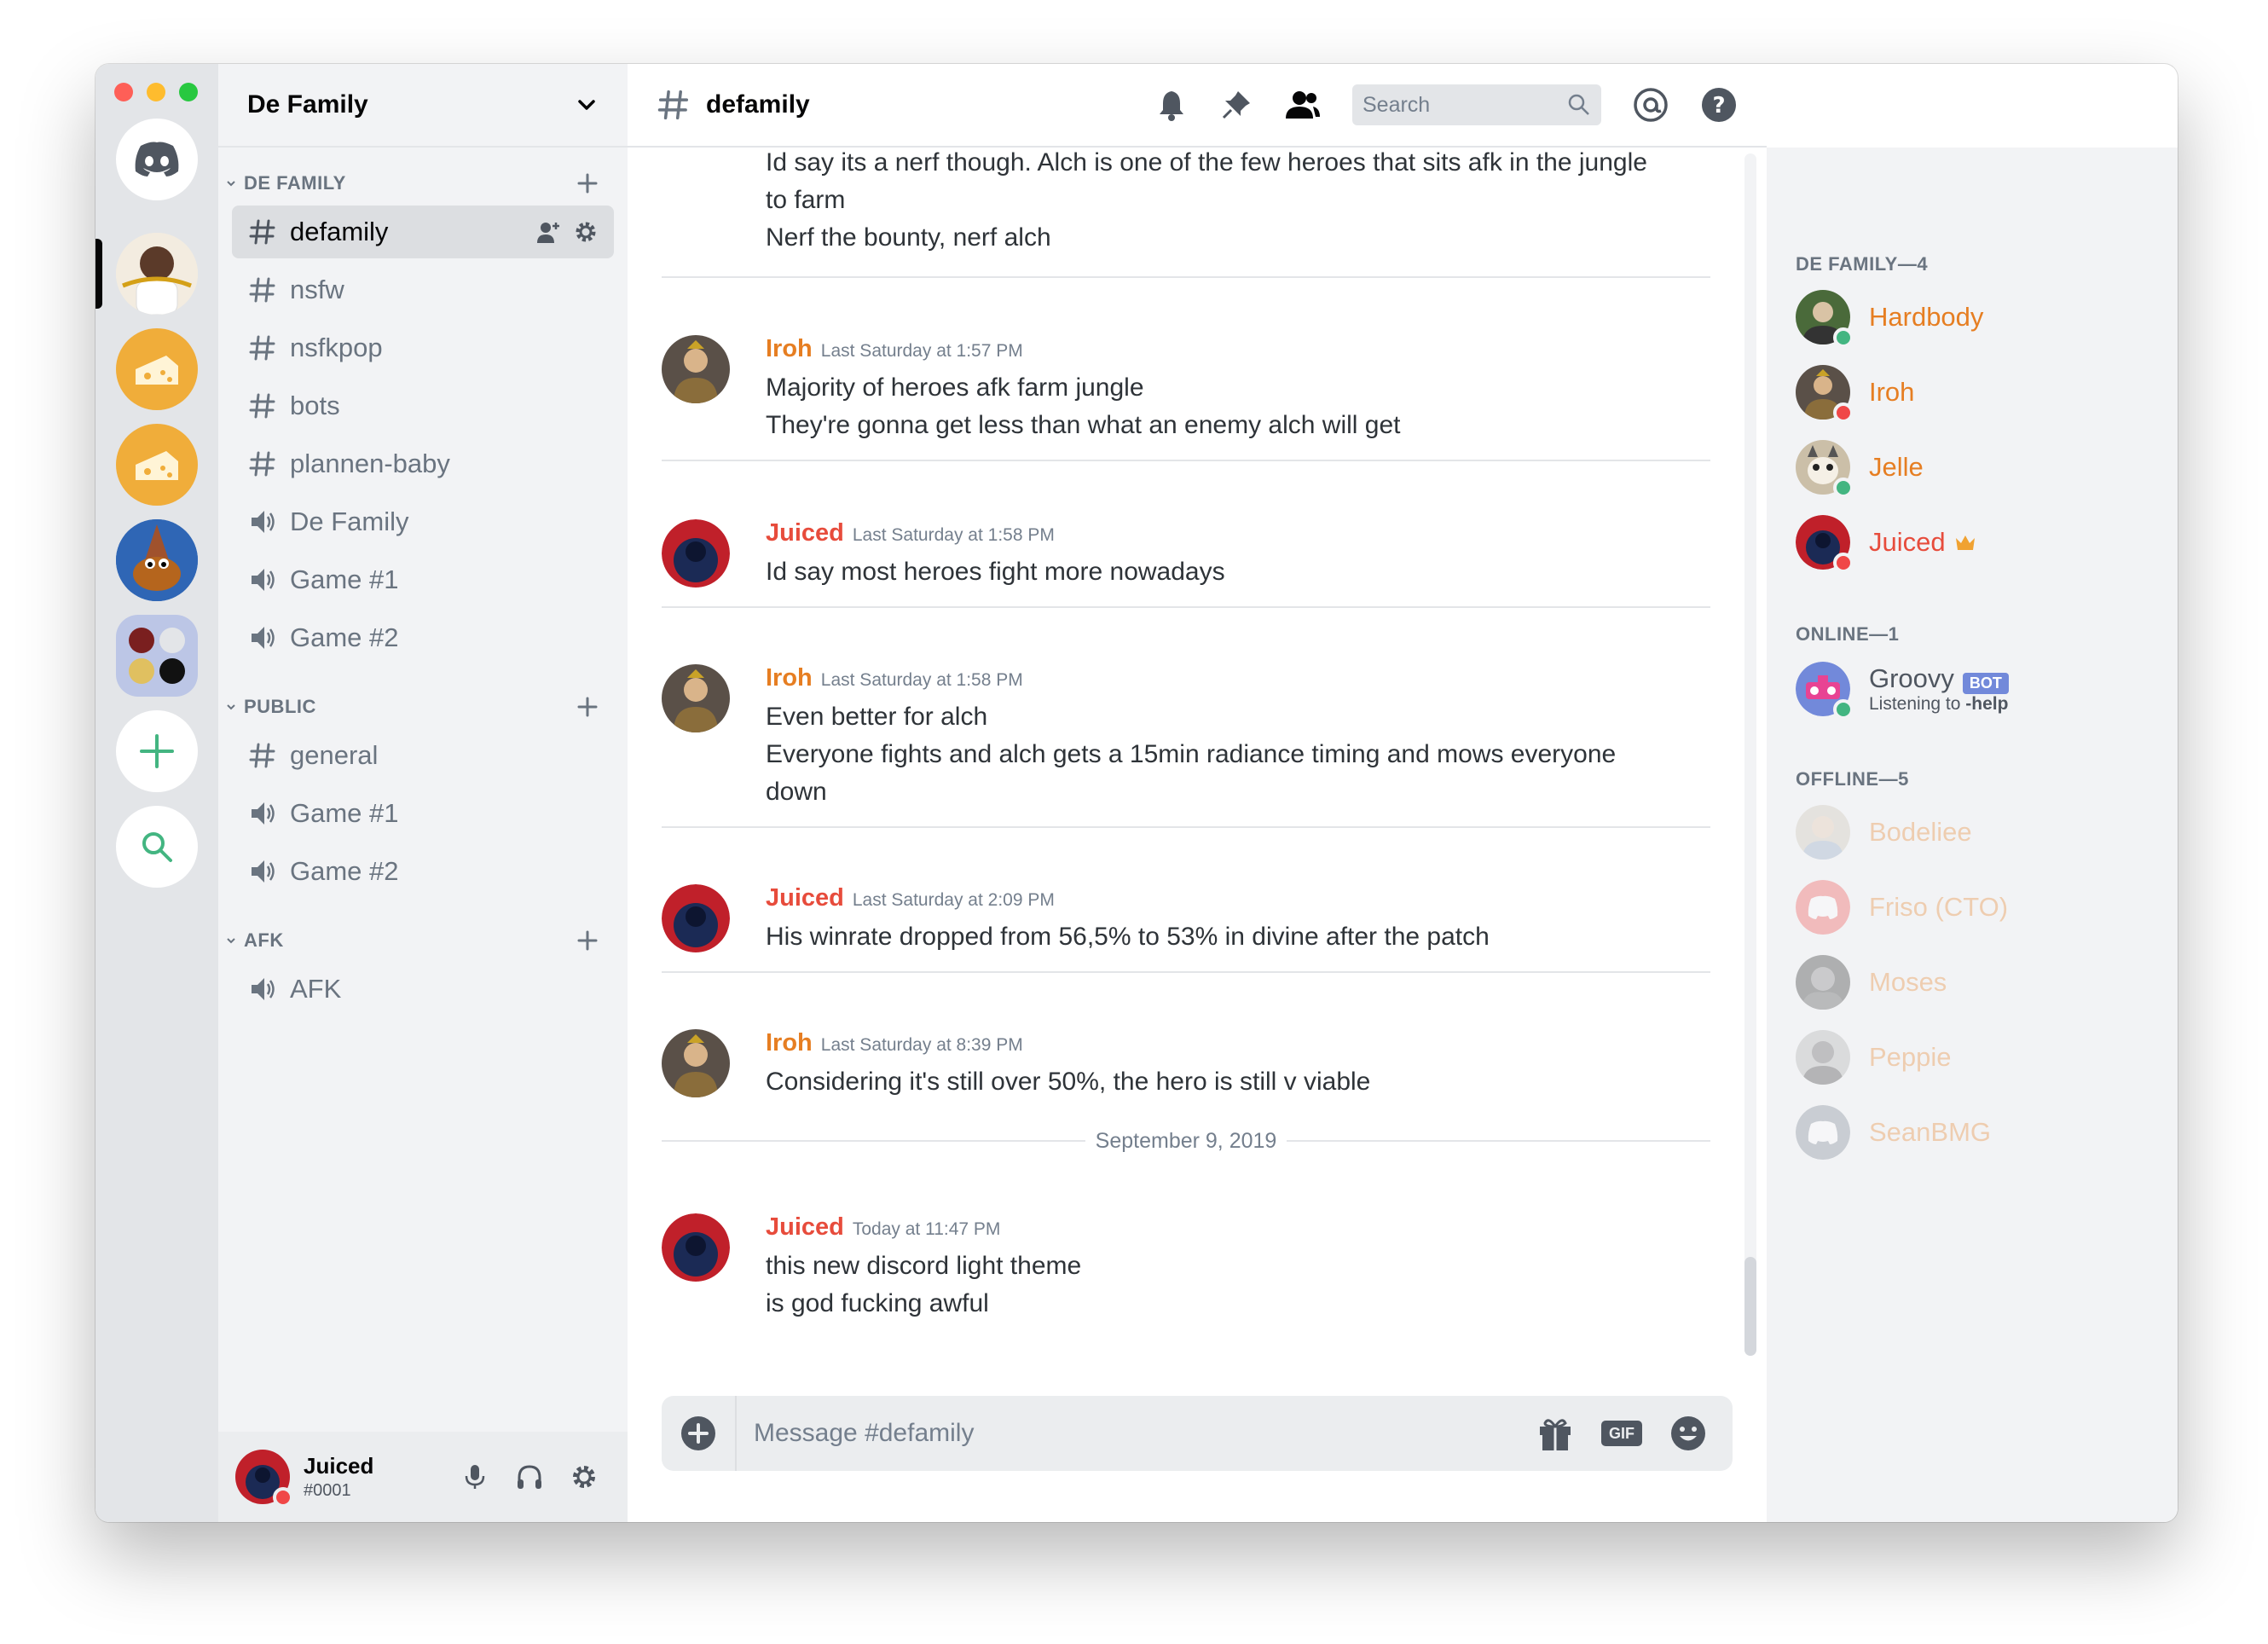  I want to click on bot-tag: BOT, so click(1986, 684).